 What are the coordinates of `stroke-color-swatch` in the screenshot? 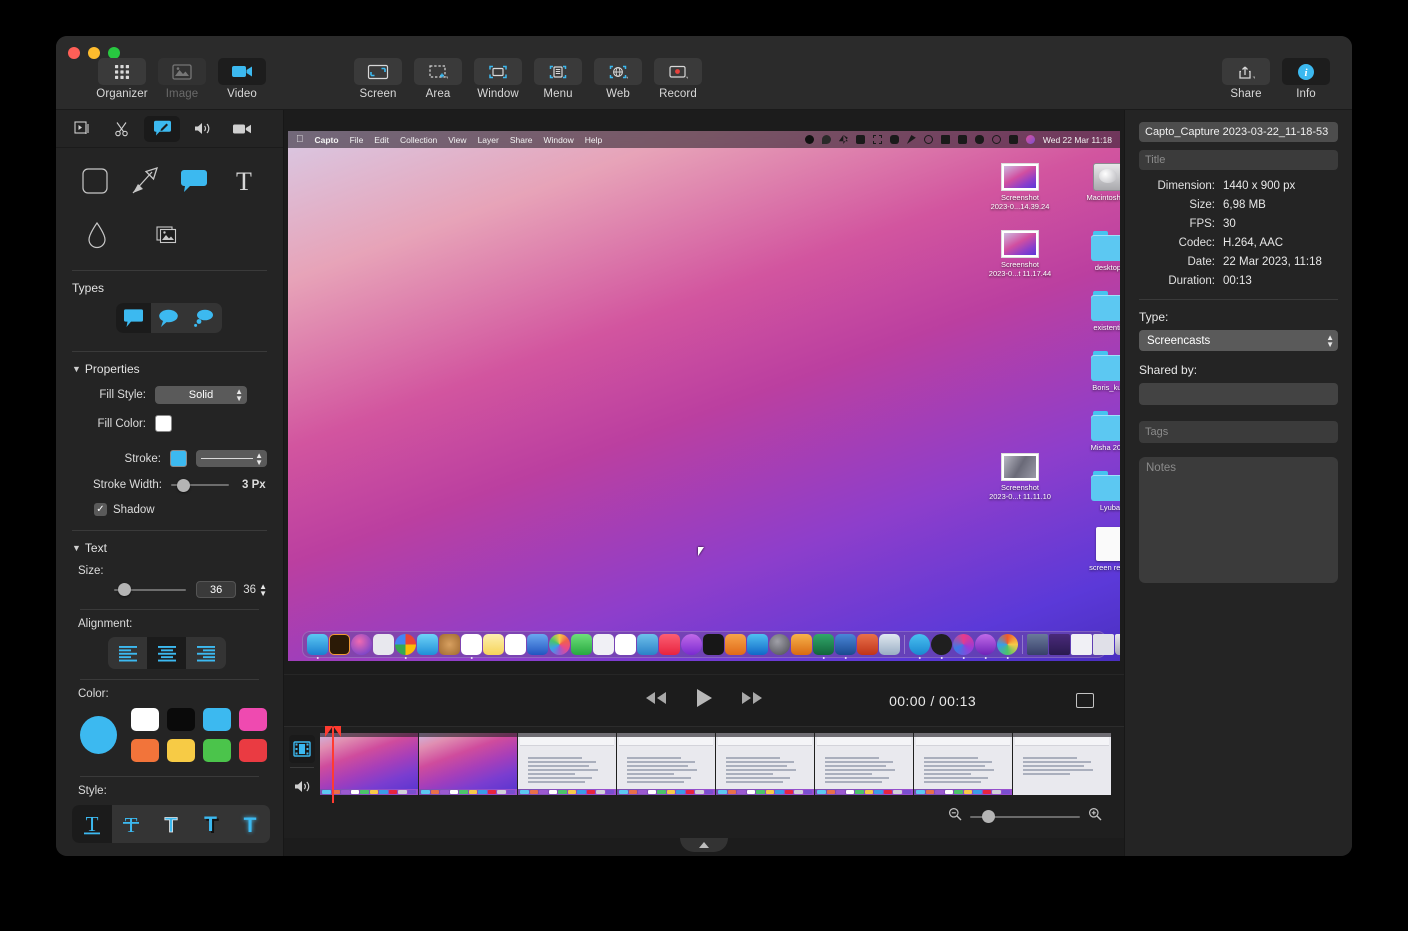 It's located at (178, 458).